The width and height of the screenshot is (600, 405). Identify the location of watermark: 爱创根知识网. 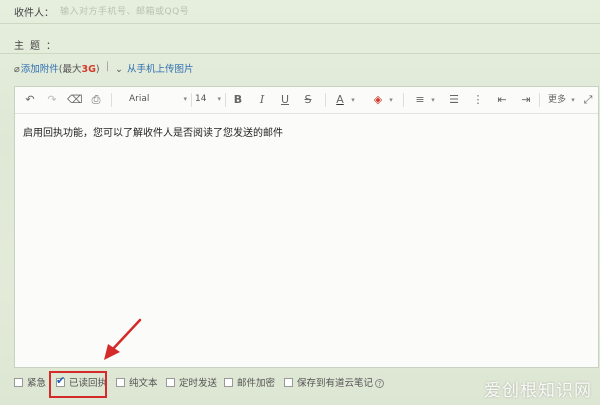
(538, 391).